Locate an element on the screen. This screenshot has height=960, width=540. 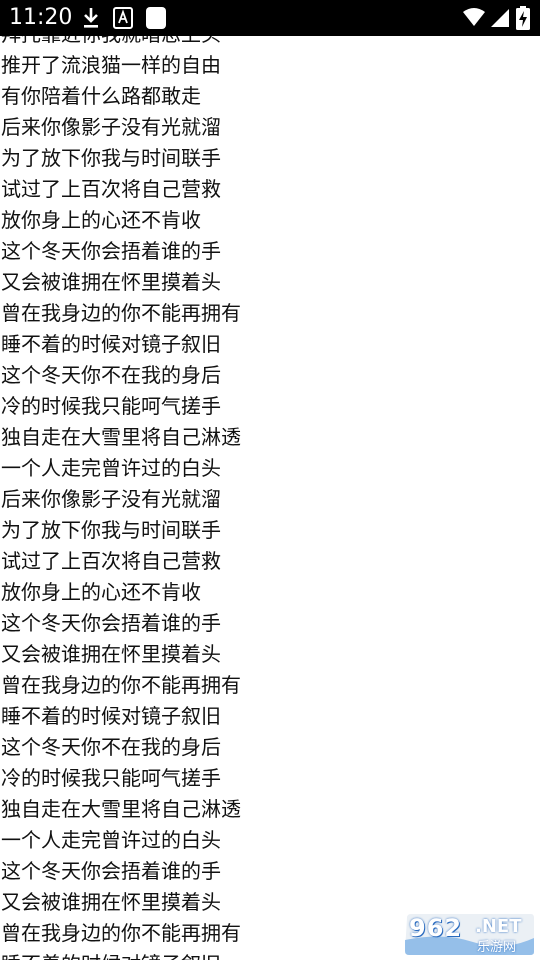
battery-charging-icon is located at coordinates (523, 18).